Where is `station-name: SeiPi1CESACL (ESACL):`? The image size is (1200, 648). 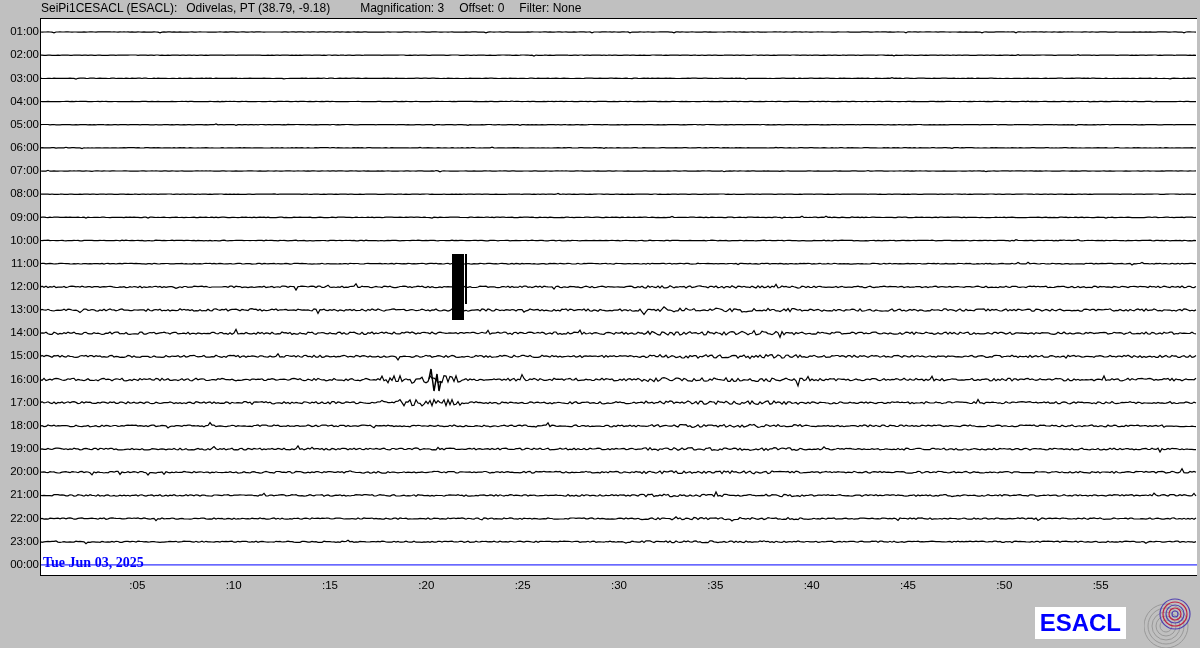
station-name: SeiPi1CESACL (ESACL): is located at coordinates (109, 7).